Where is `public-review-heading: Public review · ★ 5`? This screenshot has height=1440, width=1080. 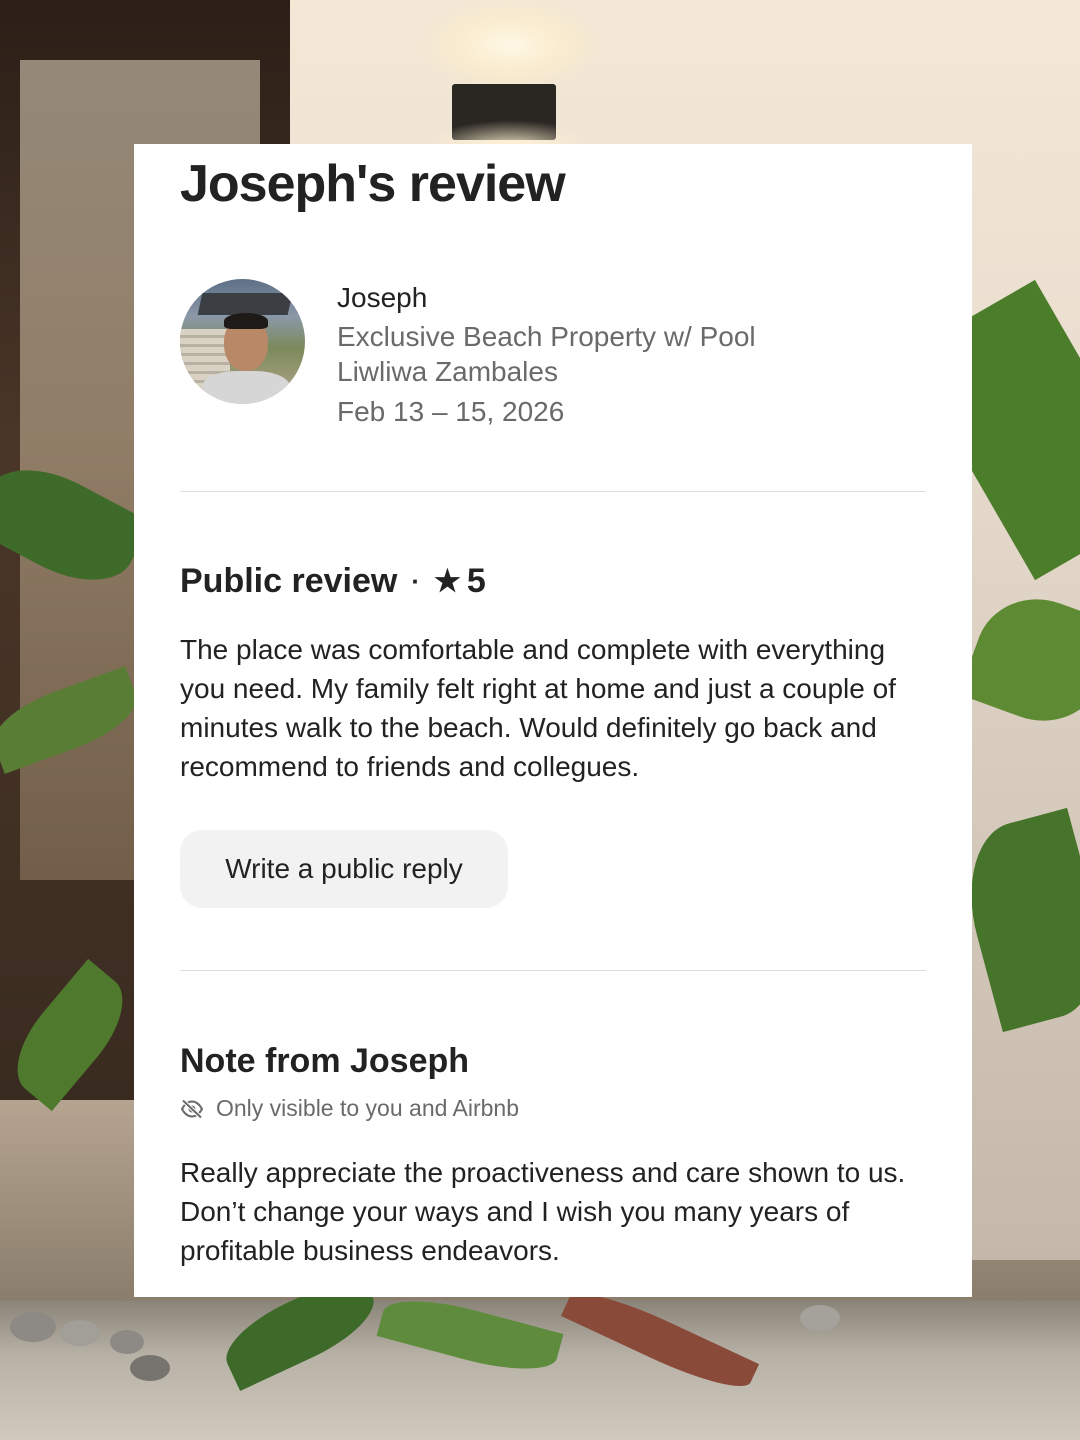 public-review-heading: Public review · ★ 5 is located at coordinates (333, 581).